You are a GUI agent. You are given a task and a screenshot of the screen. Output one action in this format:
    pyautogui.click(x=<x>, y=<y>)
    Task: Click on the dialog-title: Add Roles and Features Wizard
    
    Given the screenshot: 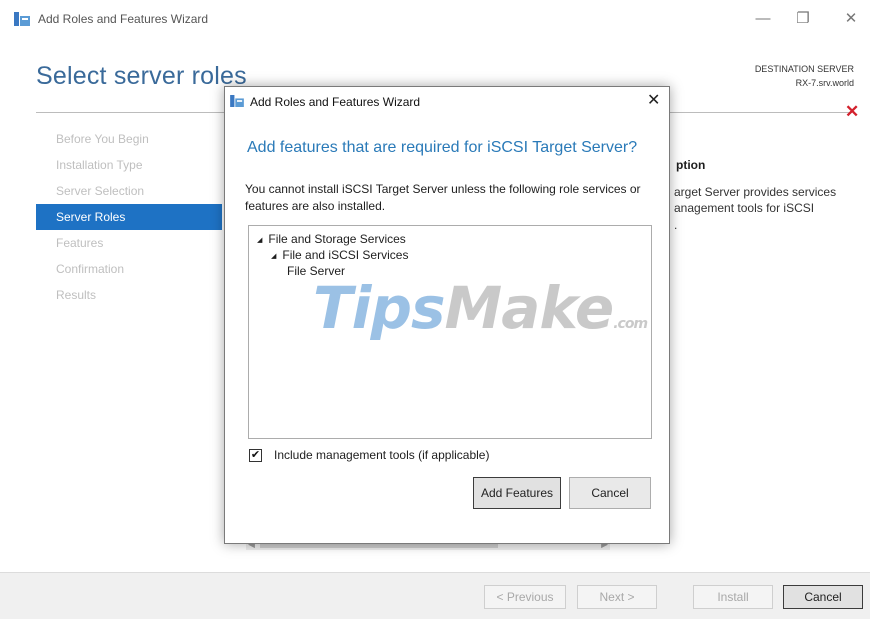 What is the action you would take?
    pyautogui.click(x=335, y=102)
    